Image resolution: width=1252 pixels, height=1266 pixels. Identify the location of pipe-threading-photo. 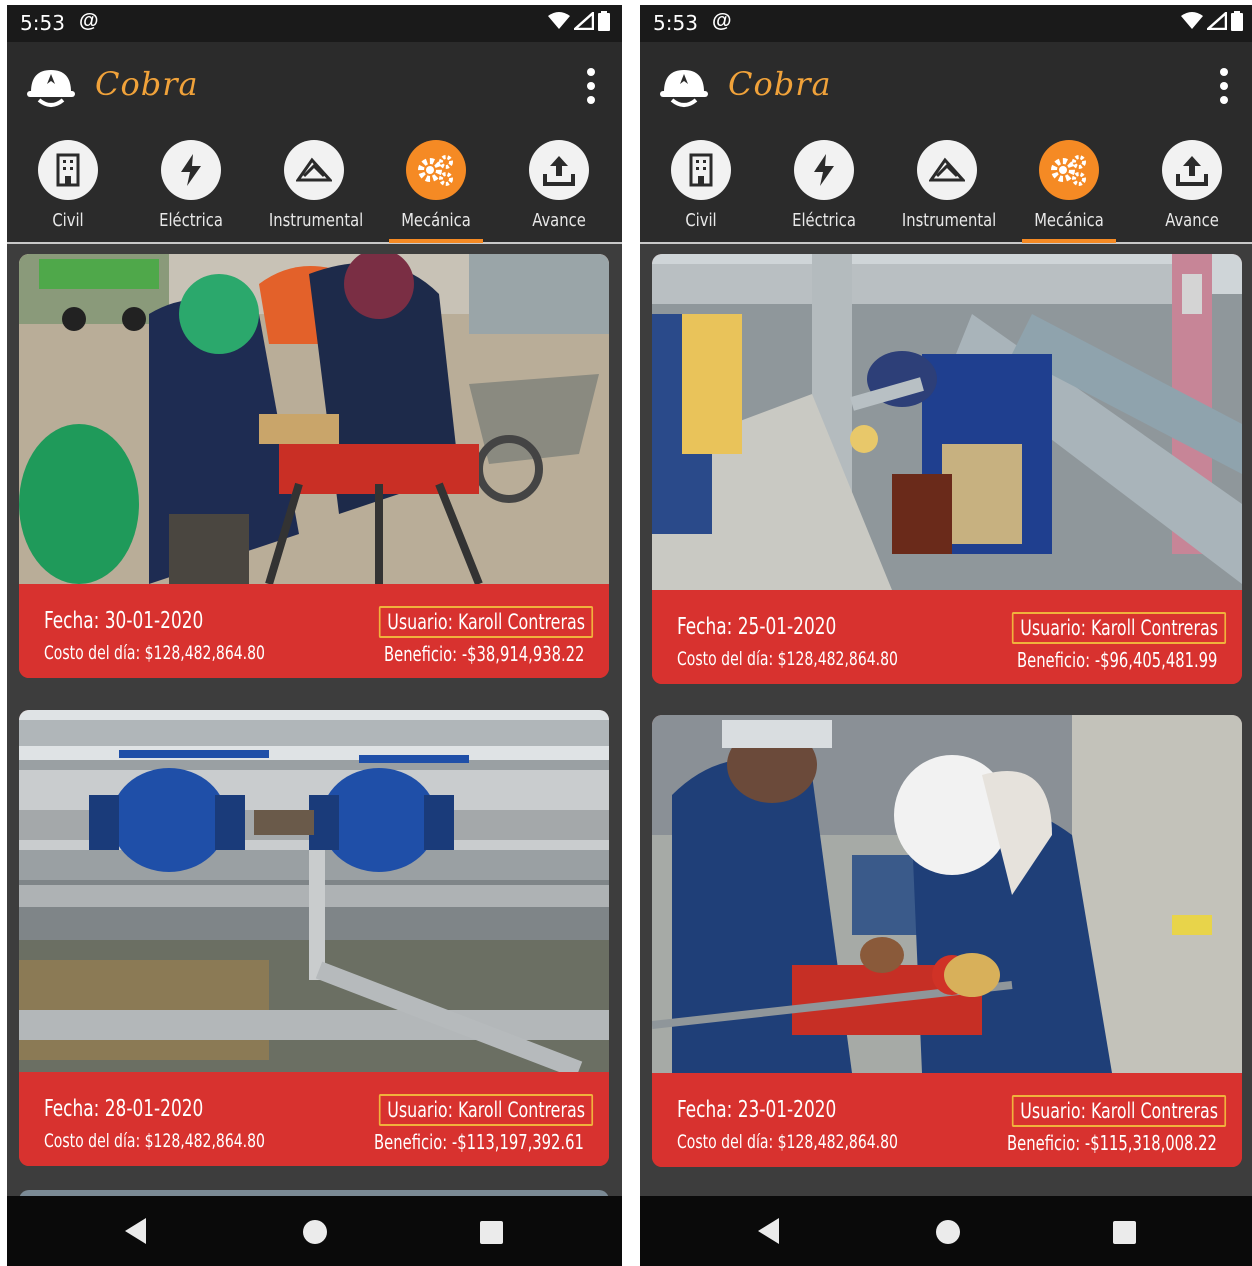
(947, 894).